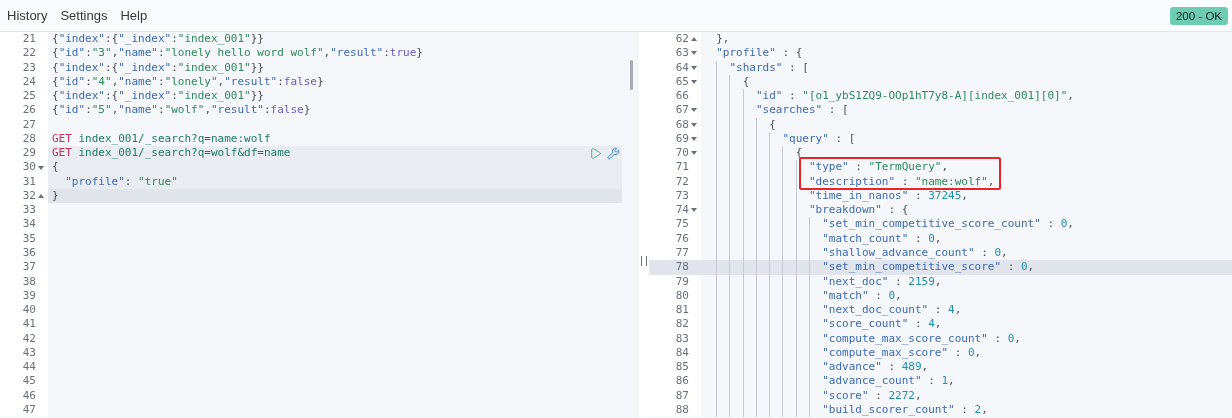  I want to click on line-number: 65, so click(682, 82).